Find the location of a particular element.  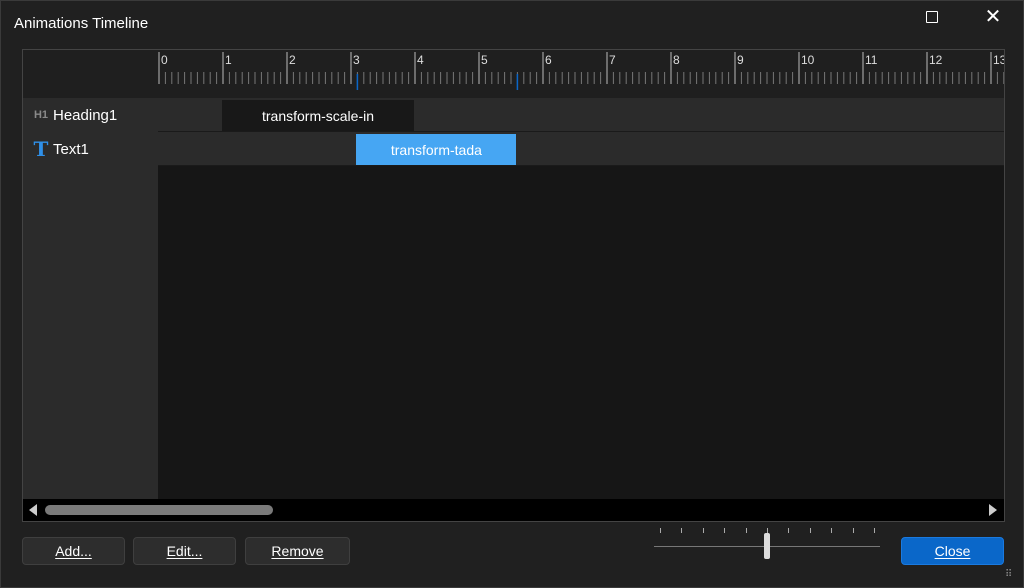

slider-thumb is located at coordinates (767, 546).